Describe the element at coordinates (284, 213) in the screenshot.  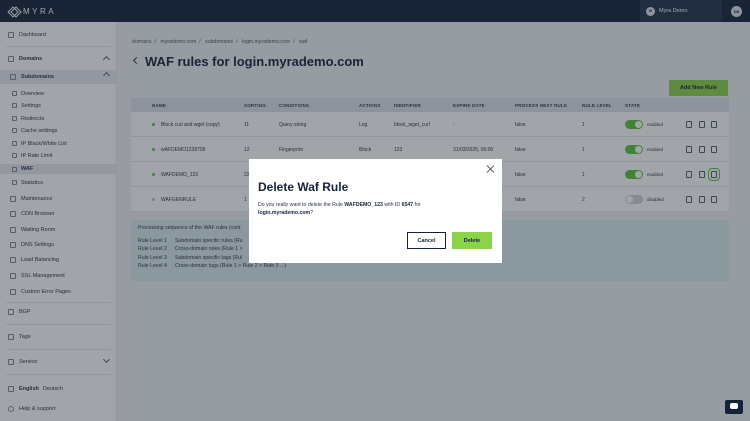
I see `dialog-domain: login.myrademo.com` at that location.